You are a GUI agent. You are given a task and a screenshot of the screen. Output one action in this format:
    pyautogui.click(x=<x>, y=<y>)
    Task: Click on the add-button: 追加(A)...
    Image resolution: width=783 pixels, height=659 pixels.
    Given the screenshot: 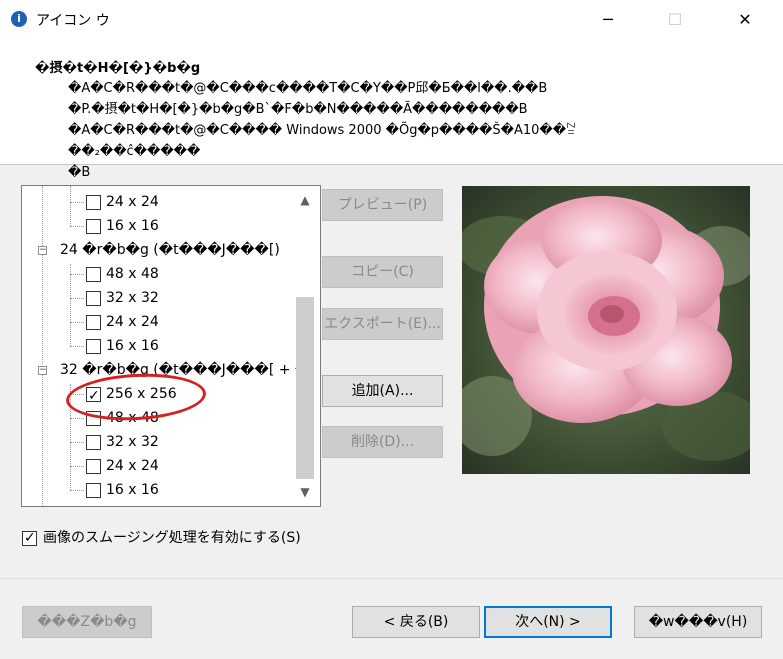 What is the action you would take?
    pyautogui.click(x=382, y=391)
    